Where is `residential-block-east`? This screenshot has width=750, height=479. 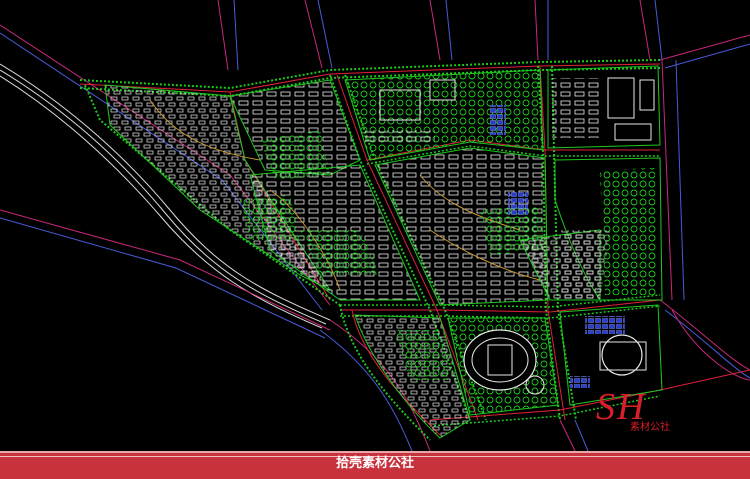
residential-block-east is located at coordinates (608, 229).